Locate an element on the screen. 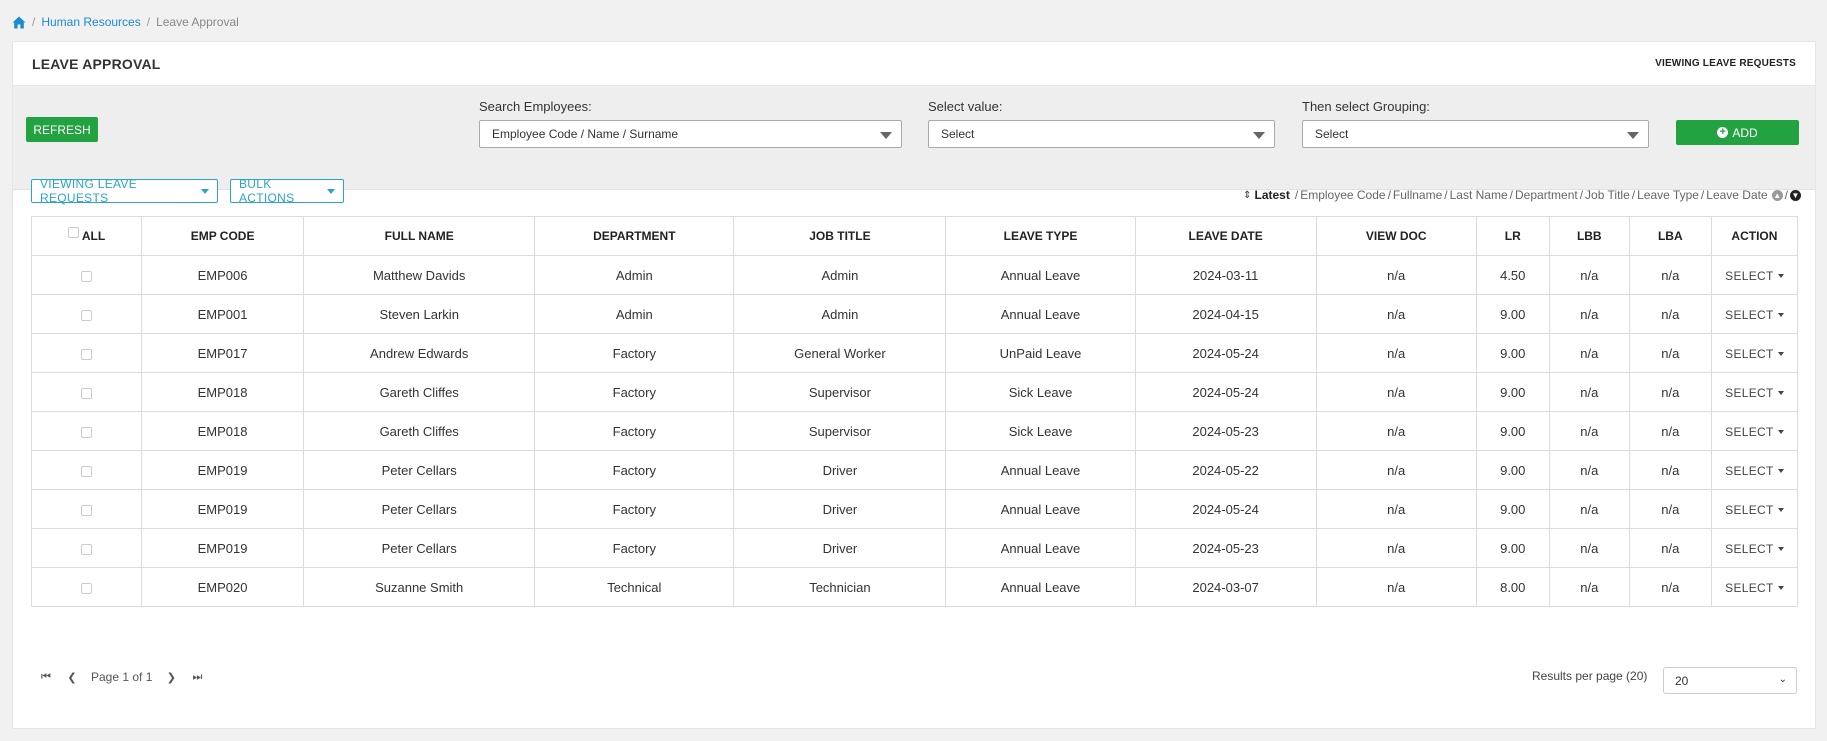 The image size is (1827, 741). viewing-mode-title: VIEWING LEAVE REQUESTS is located at coordinates (1725, 63).